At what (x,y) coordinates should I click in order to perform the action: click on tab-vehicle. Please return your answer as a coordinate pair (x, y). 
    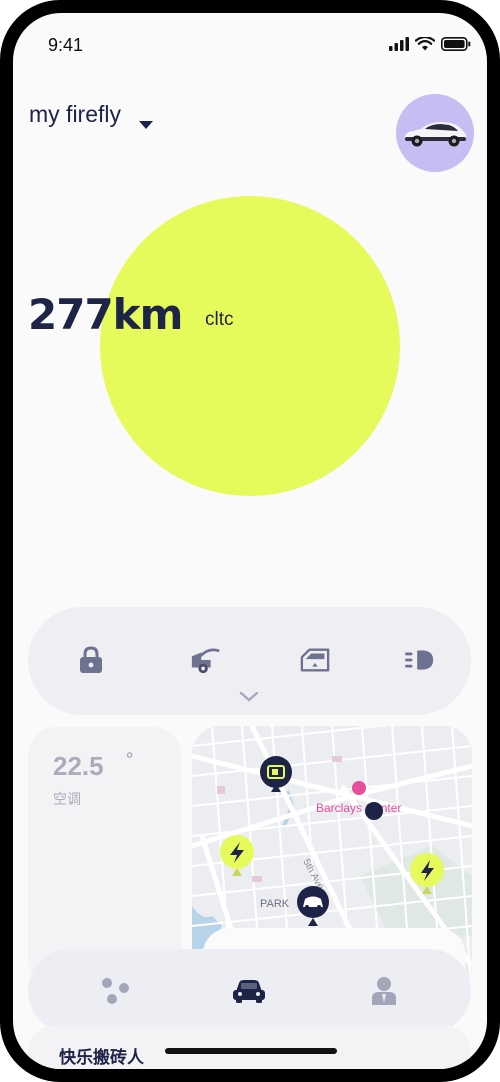
    Looking at the image, I should click on (249, 991).